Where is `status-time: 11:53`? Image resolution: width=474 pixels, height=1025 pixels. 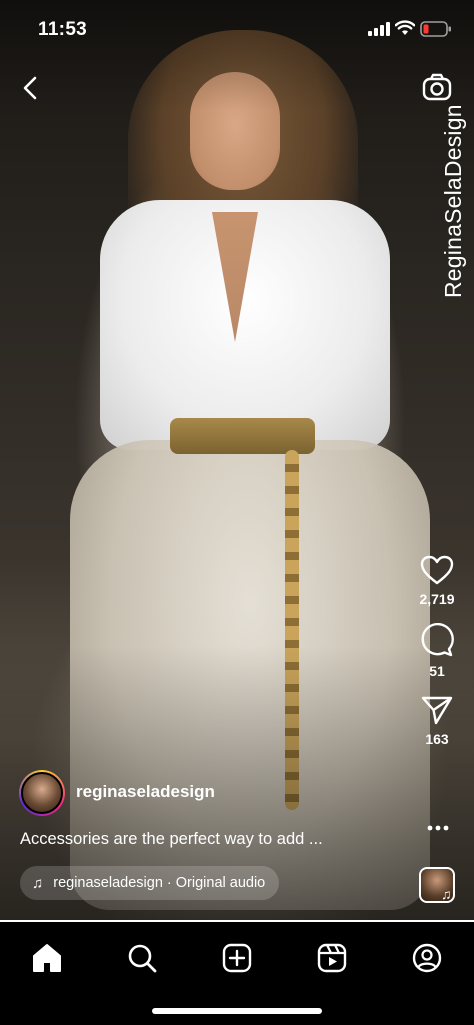
status-time: 11:53 is located at coordinates (63, 29).